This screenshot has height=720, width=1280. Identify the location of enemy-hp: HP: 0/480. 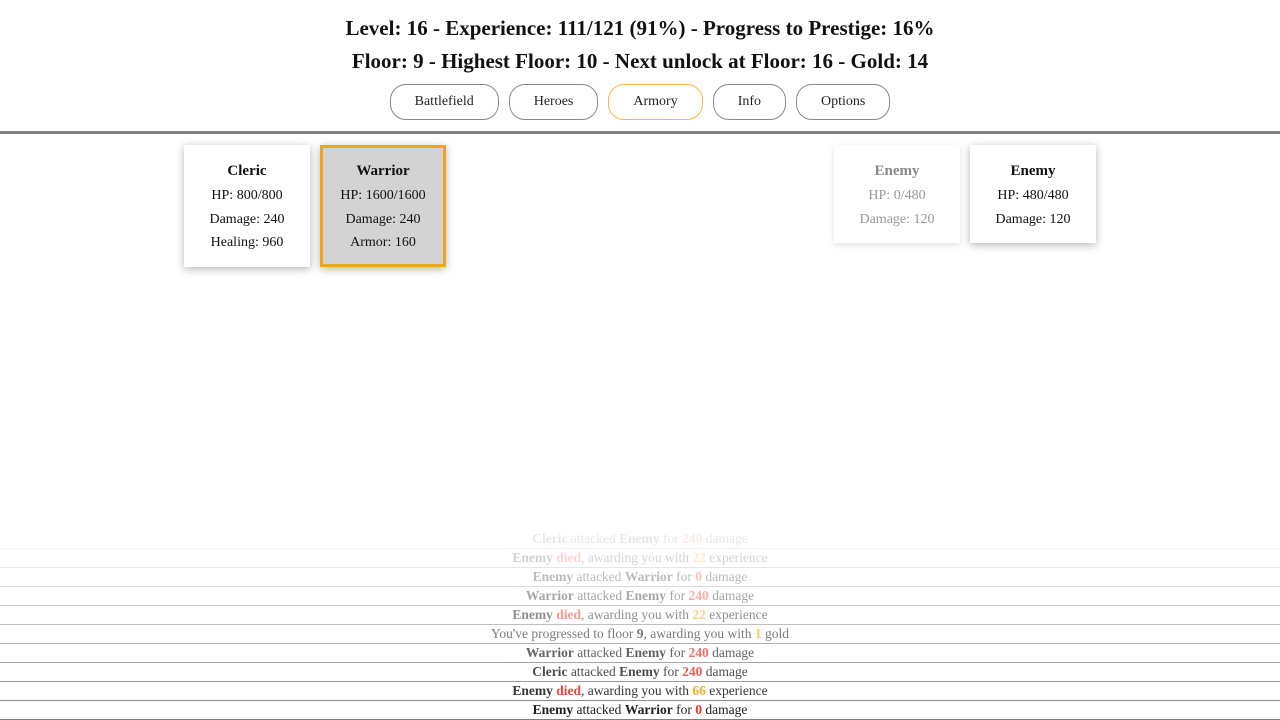
(897, 195).